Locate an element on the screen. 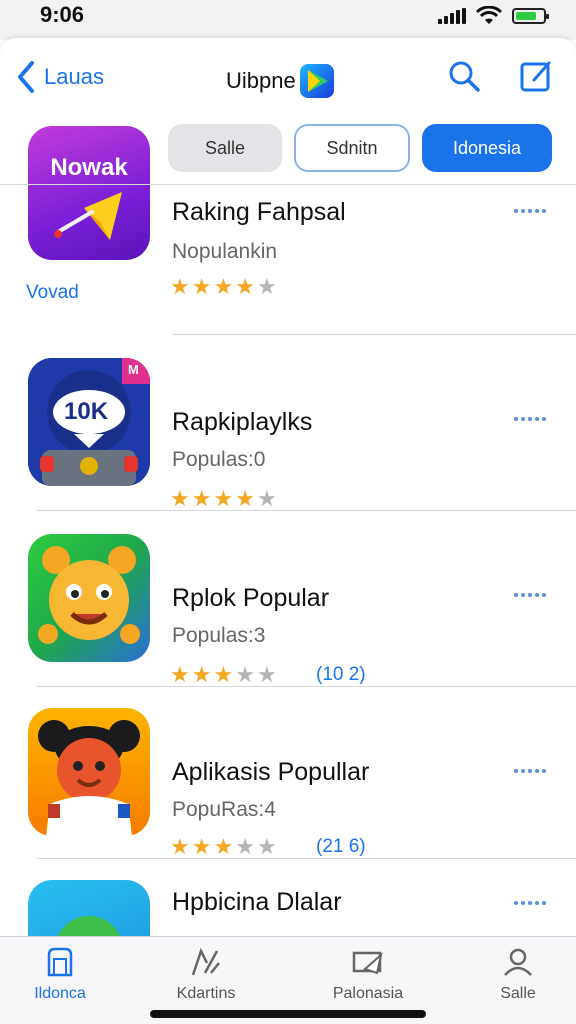 Image resolution: width=576 pixels, height=1024 pixels. tab-label: Palonasia is located at coordinates (368, 993).